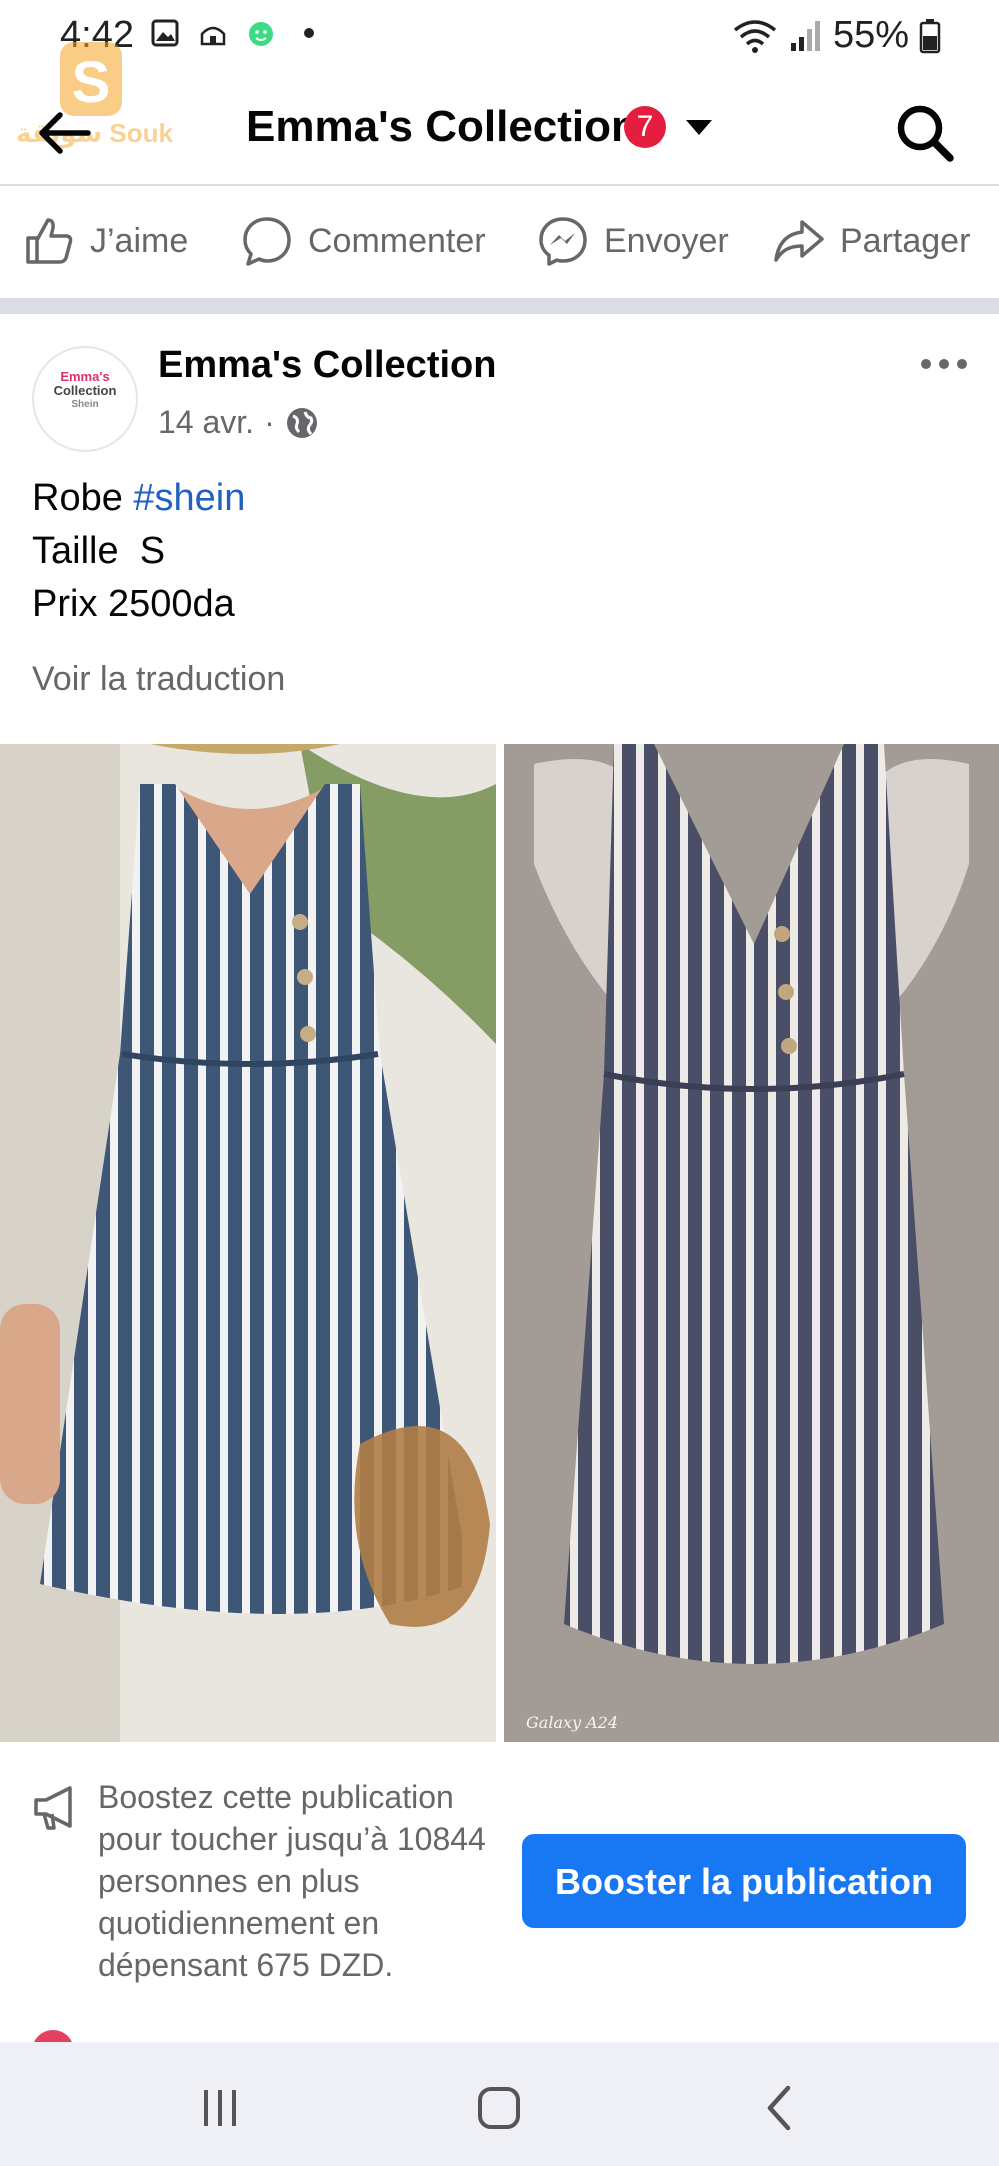 The image size is (999, 2166). Describe the element at coordinates (805, 35) in the screenshot. I see `signal-icon` at that location.